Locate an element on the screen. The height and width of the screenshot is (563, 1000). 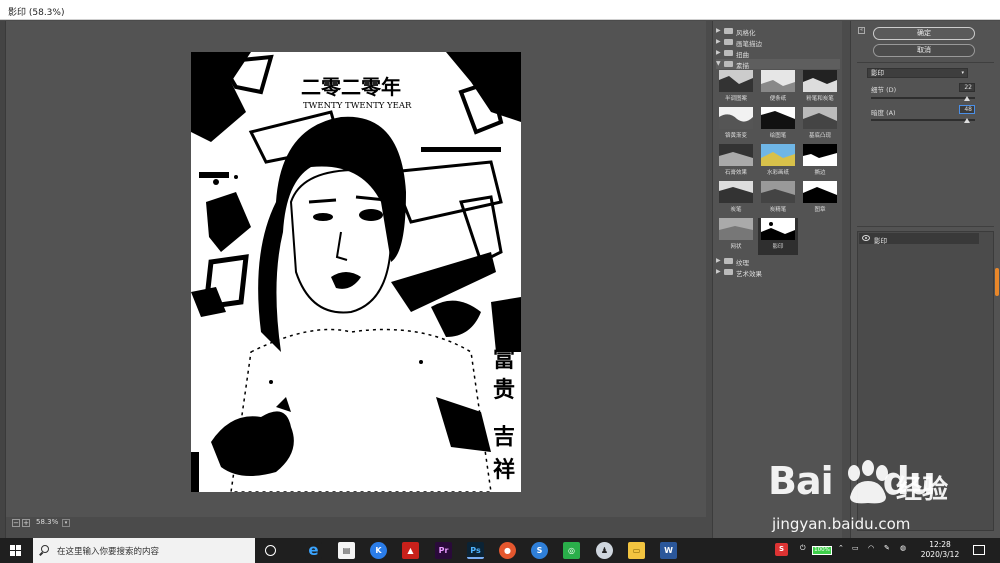
thumb-label: 粉笔和炭笔 is located at coordinates (820, 99).